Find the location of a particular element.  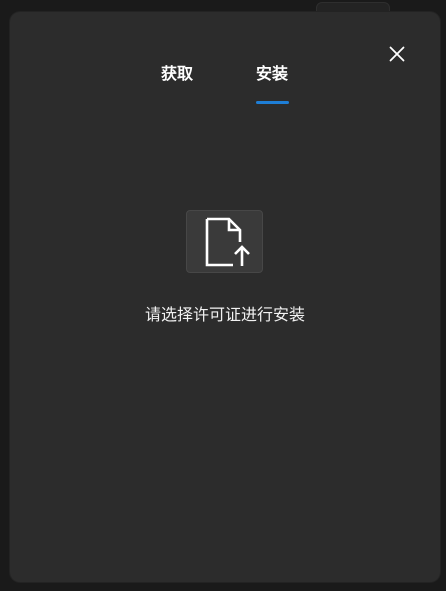

tab-acquire: 获取 is located at coordinates (177, 74).